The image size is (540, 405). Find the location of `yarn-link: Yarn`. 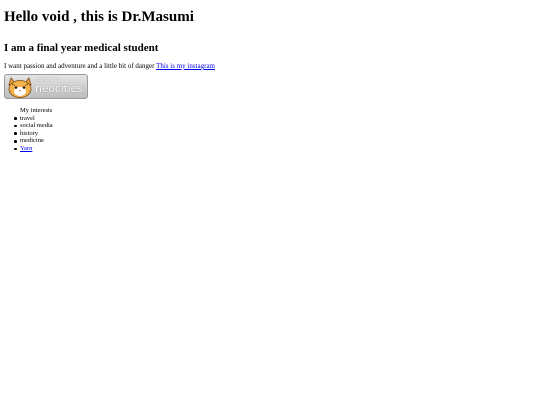

yarn-link: Yarn is located at coordinates (26, 148).